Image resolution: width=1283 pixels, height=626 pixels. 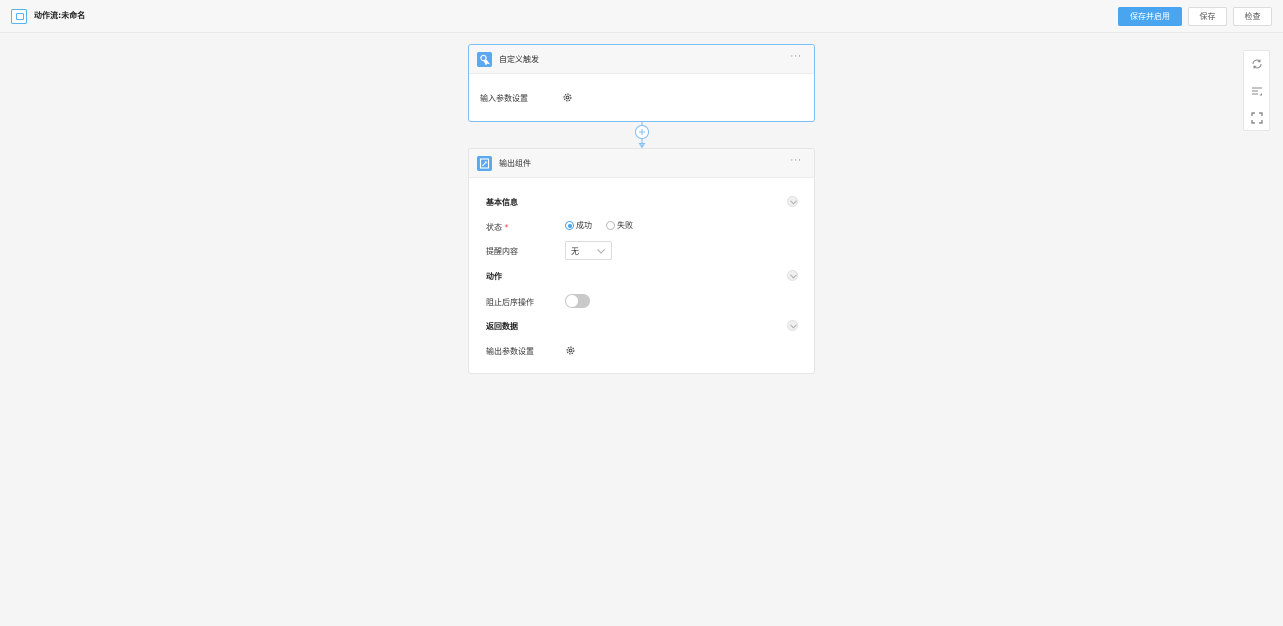 What do you see at coordinates (796, 161) in the screenshot?
I see `output-more-button: ···` at bounding box center [796, 161].